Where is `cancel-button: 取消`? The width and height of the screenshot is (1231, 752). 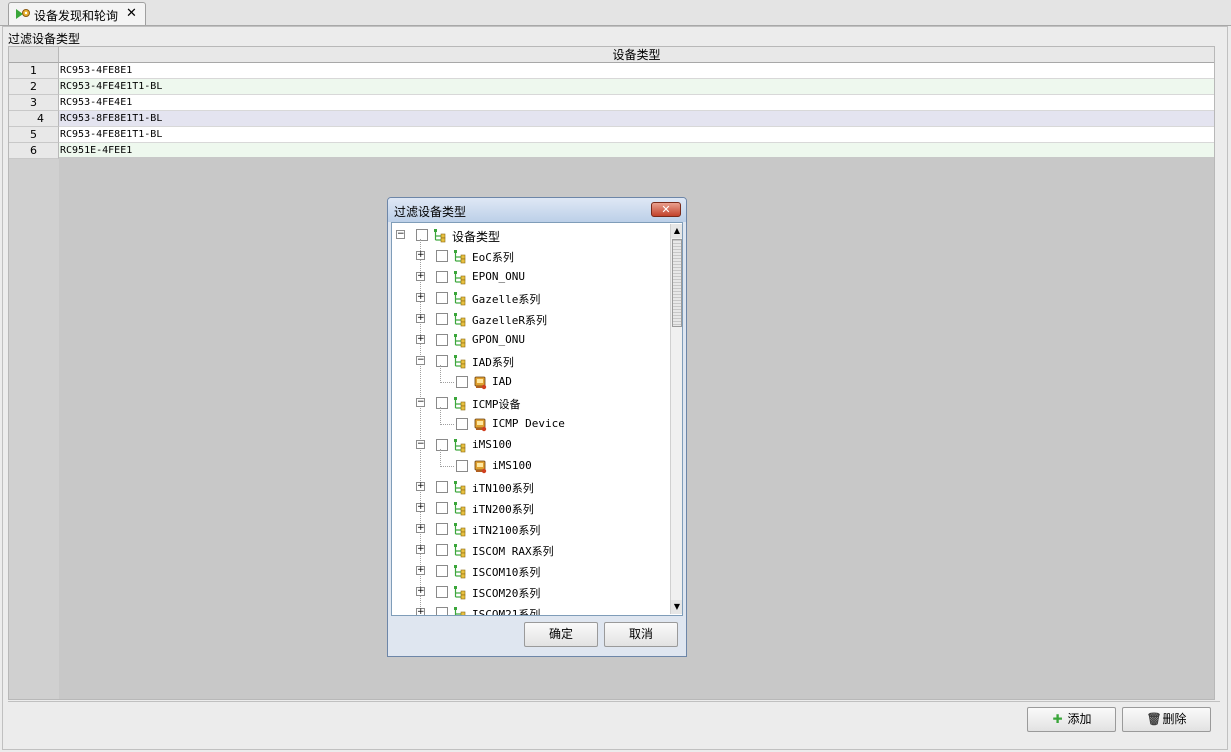 cancel-button: 取消 is located at coordinates (641, 634).